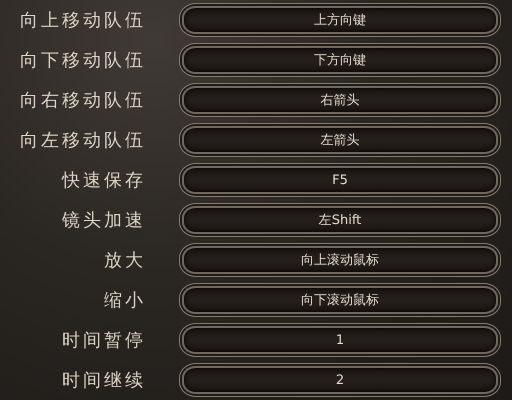  What do you see at coordinates (340, 340) in the screenshot?
I see `key-binding-button: 1` at bounding box center [340, 340].